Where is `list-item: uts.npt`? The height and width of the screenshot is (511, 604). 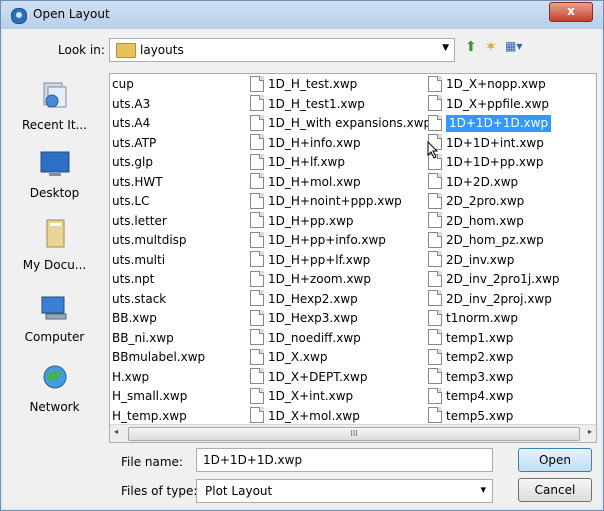
list-item: uts.npt is located at coordinates (158, 280).